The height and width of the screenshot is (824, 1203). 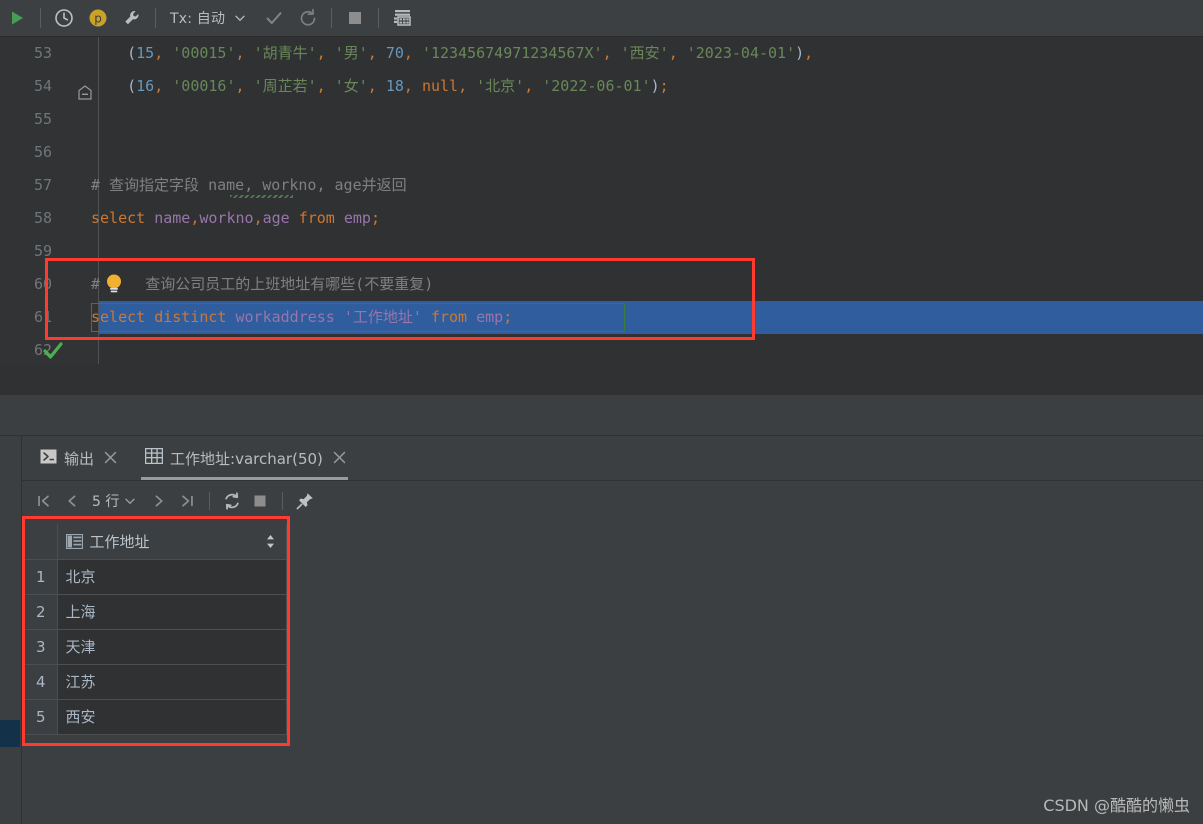 I want to click on prev-page-icon, so click(x=72, y=501).